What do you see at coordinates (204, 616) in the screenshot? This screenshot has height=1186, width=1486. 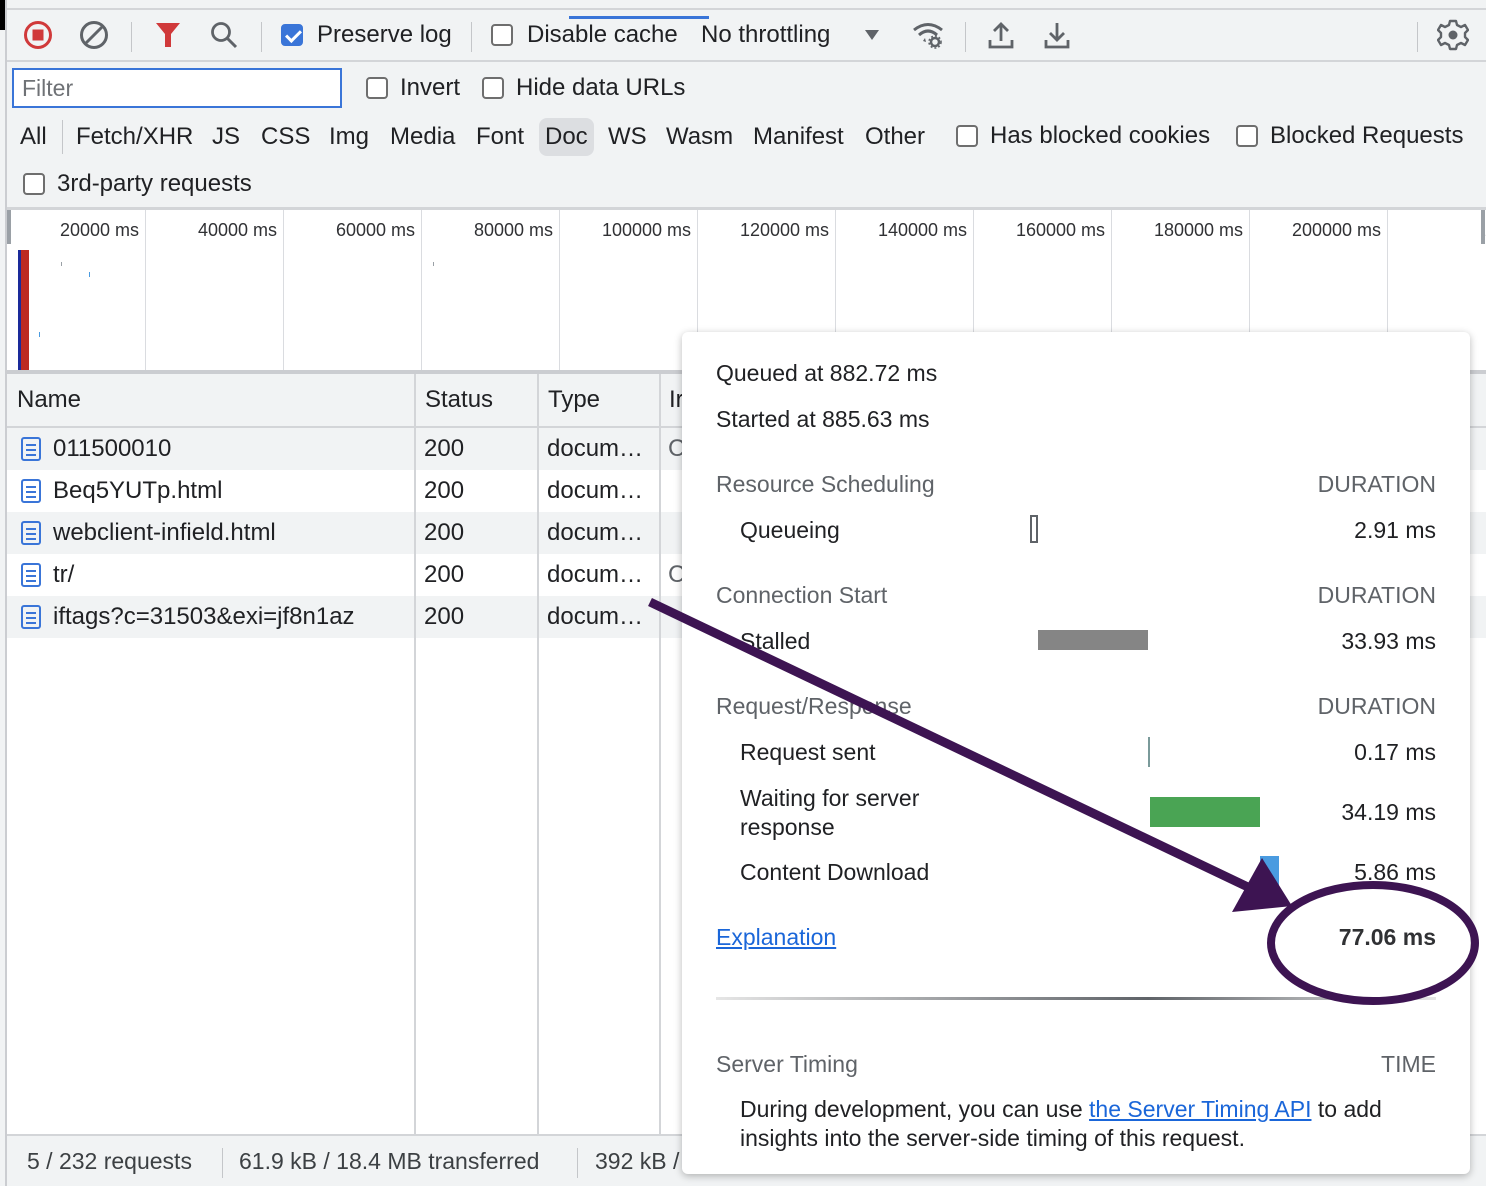 I see `request-name: iftags?c=31503&exi=jf8n1az` at bounding box center [204, 616].